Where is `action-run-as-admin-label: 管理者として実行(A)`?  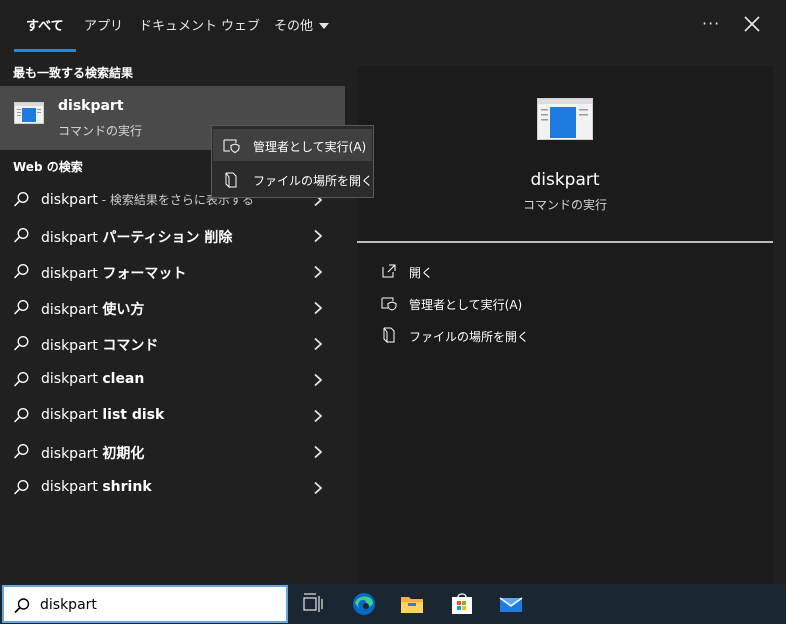 action-run-as-admin-label: 管理者として実行(A) is located at coordinates (466, 305).